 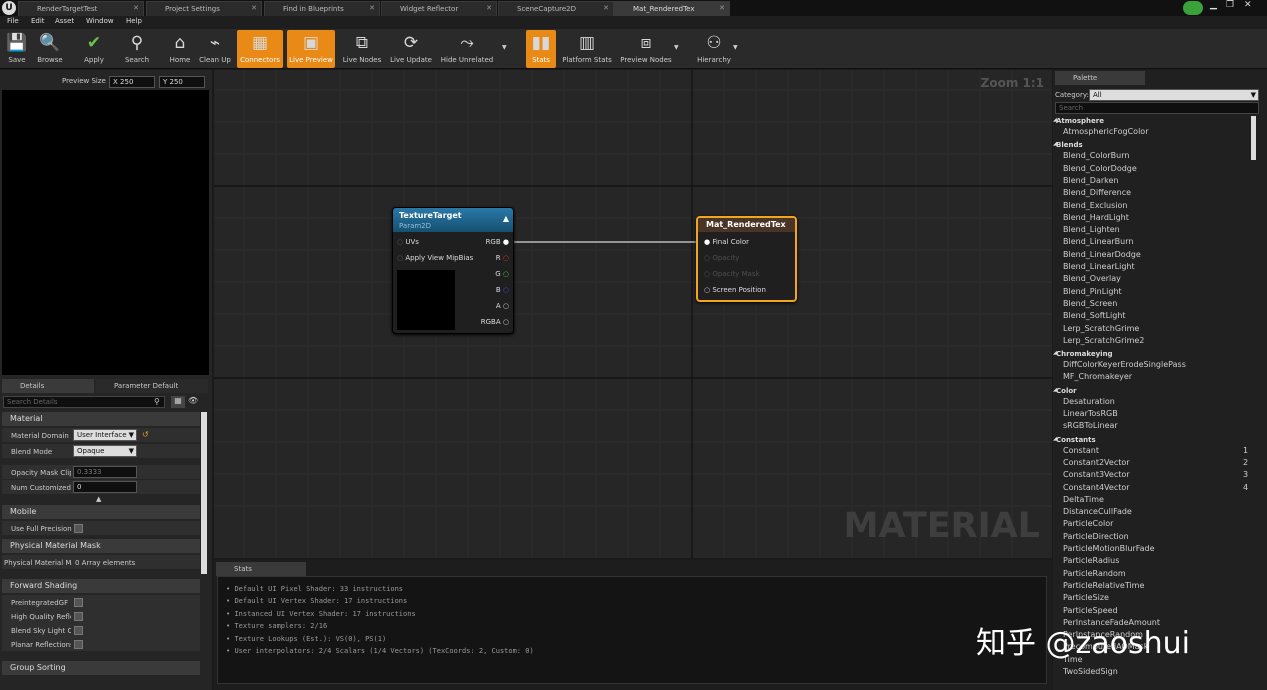 What do you see at coordinates (1103, 585) in the screenshot?
I see `palette-item: ParticleRelativeTime` at bounding box center [1103, 585].